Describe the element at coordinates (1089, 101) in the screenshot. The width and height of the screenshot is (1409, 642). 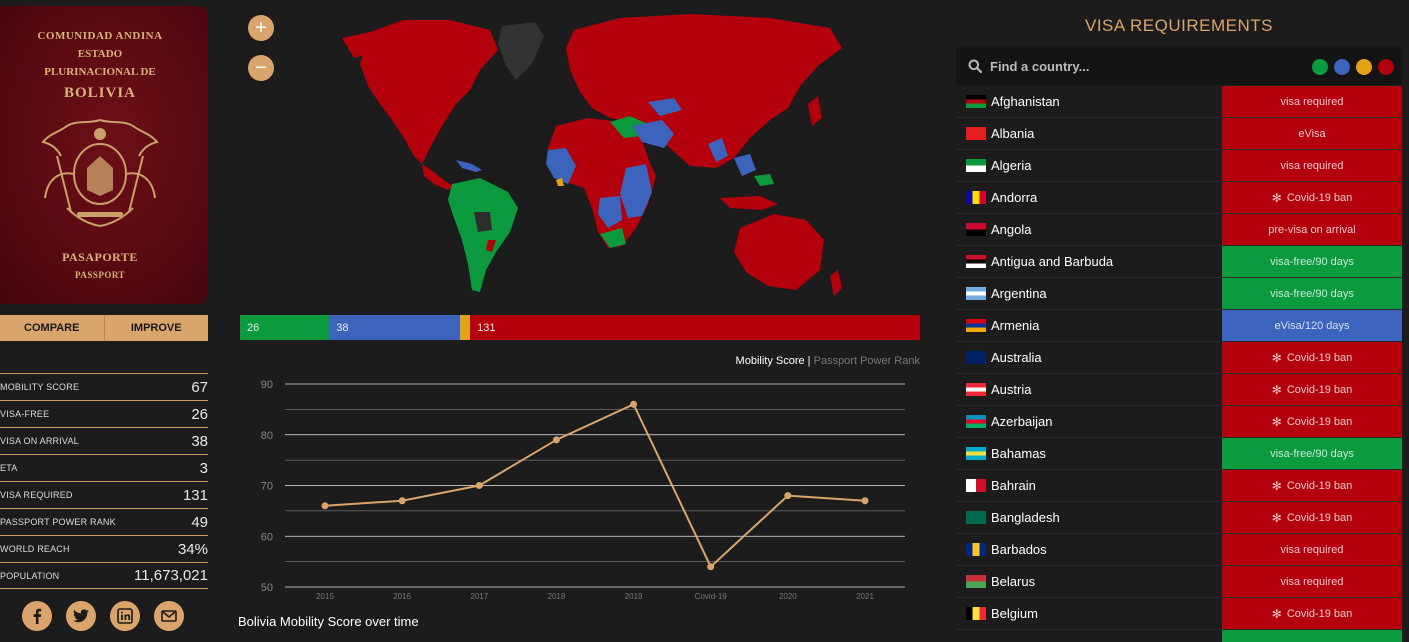
I see `country-name-cell: Afghanistan` at that location.